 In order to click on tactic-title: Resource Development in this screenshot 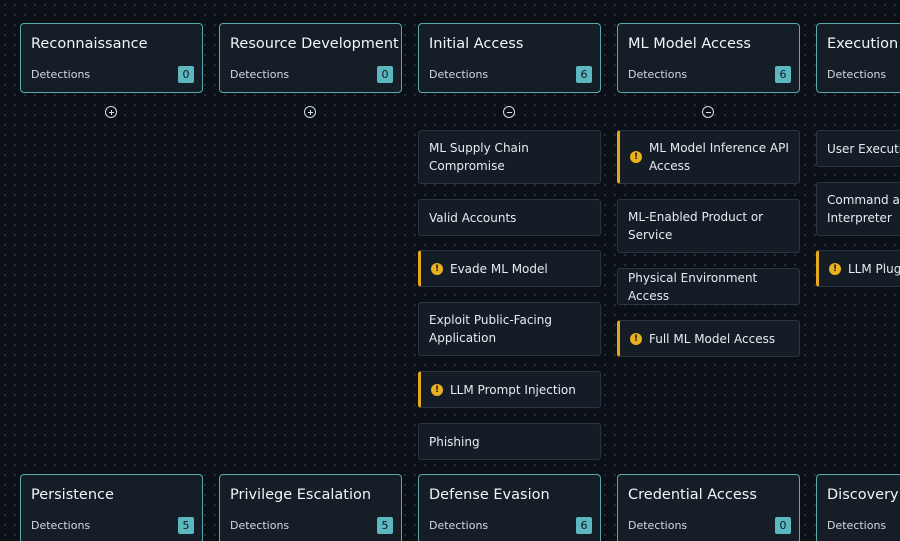, I will do `click(314, 44)`.